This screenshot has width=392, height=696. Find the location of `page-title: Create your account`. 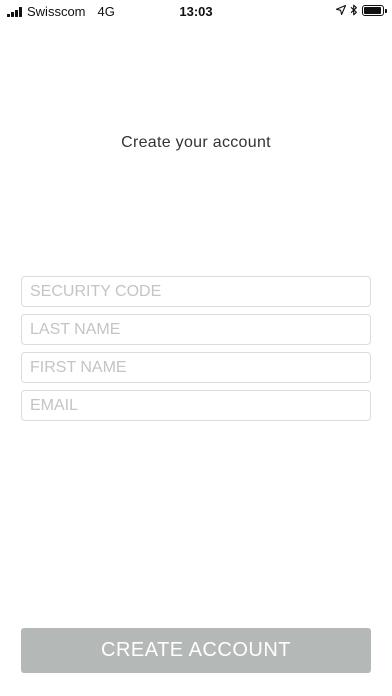

page-title: Create your account is located at coordinates (196, 142).